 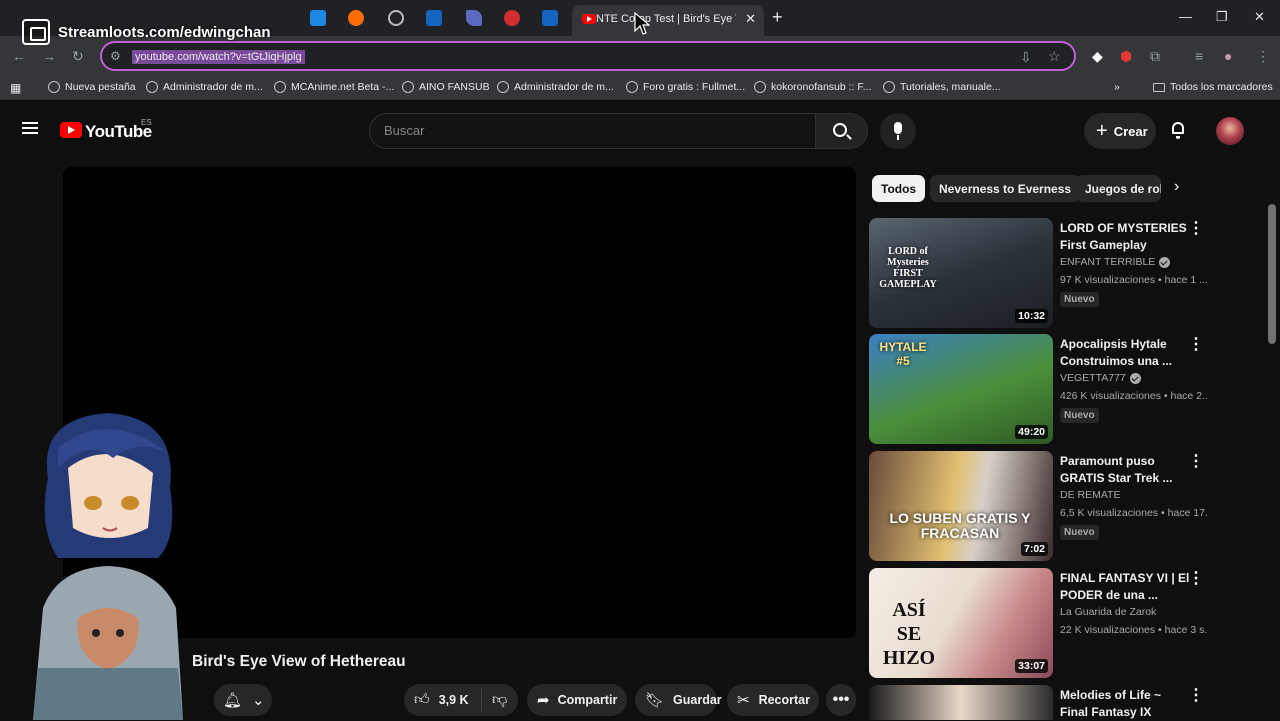 I want to click on close-window-button: ✕, so click(x=1259, y=17).